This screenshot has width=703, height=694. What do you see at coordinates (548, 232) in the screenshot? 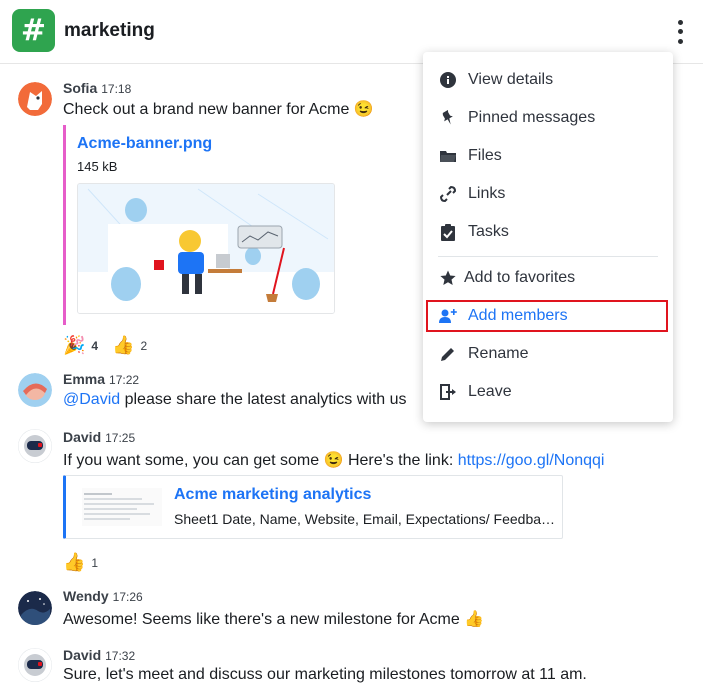
I see `menu-item-tasks: Tasks` at bounding box center [548, 232].